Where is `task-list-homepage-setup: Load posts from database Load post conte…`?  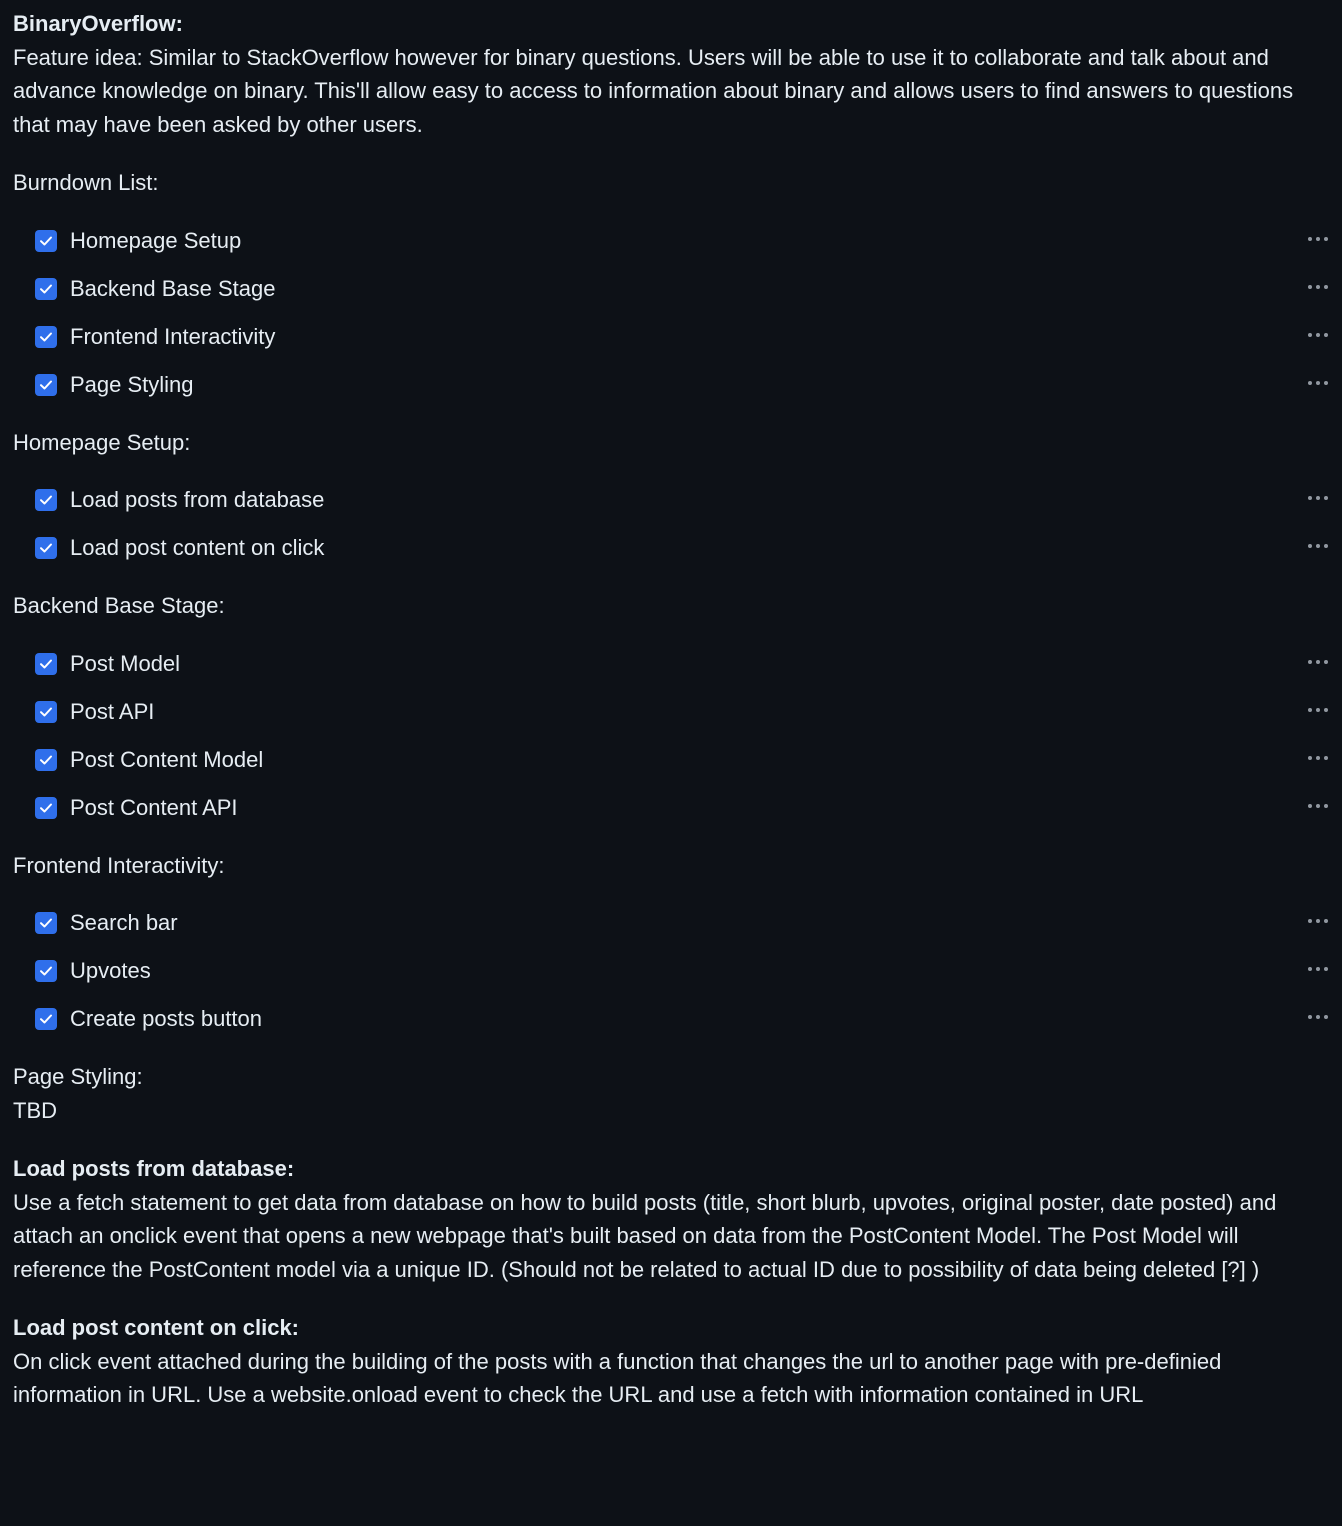
task-list-homepage-setup: Load posts from database Load post conte… is located at coordinates (671, 524).